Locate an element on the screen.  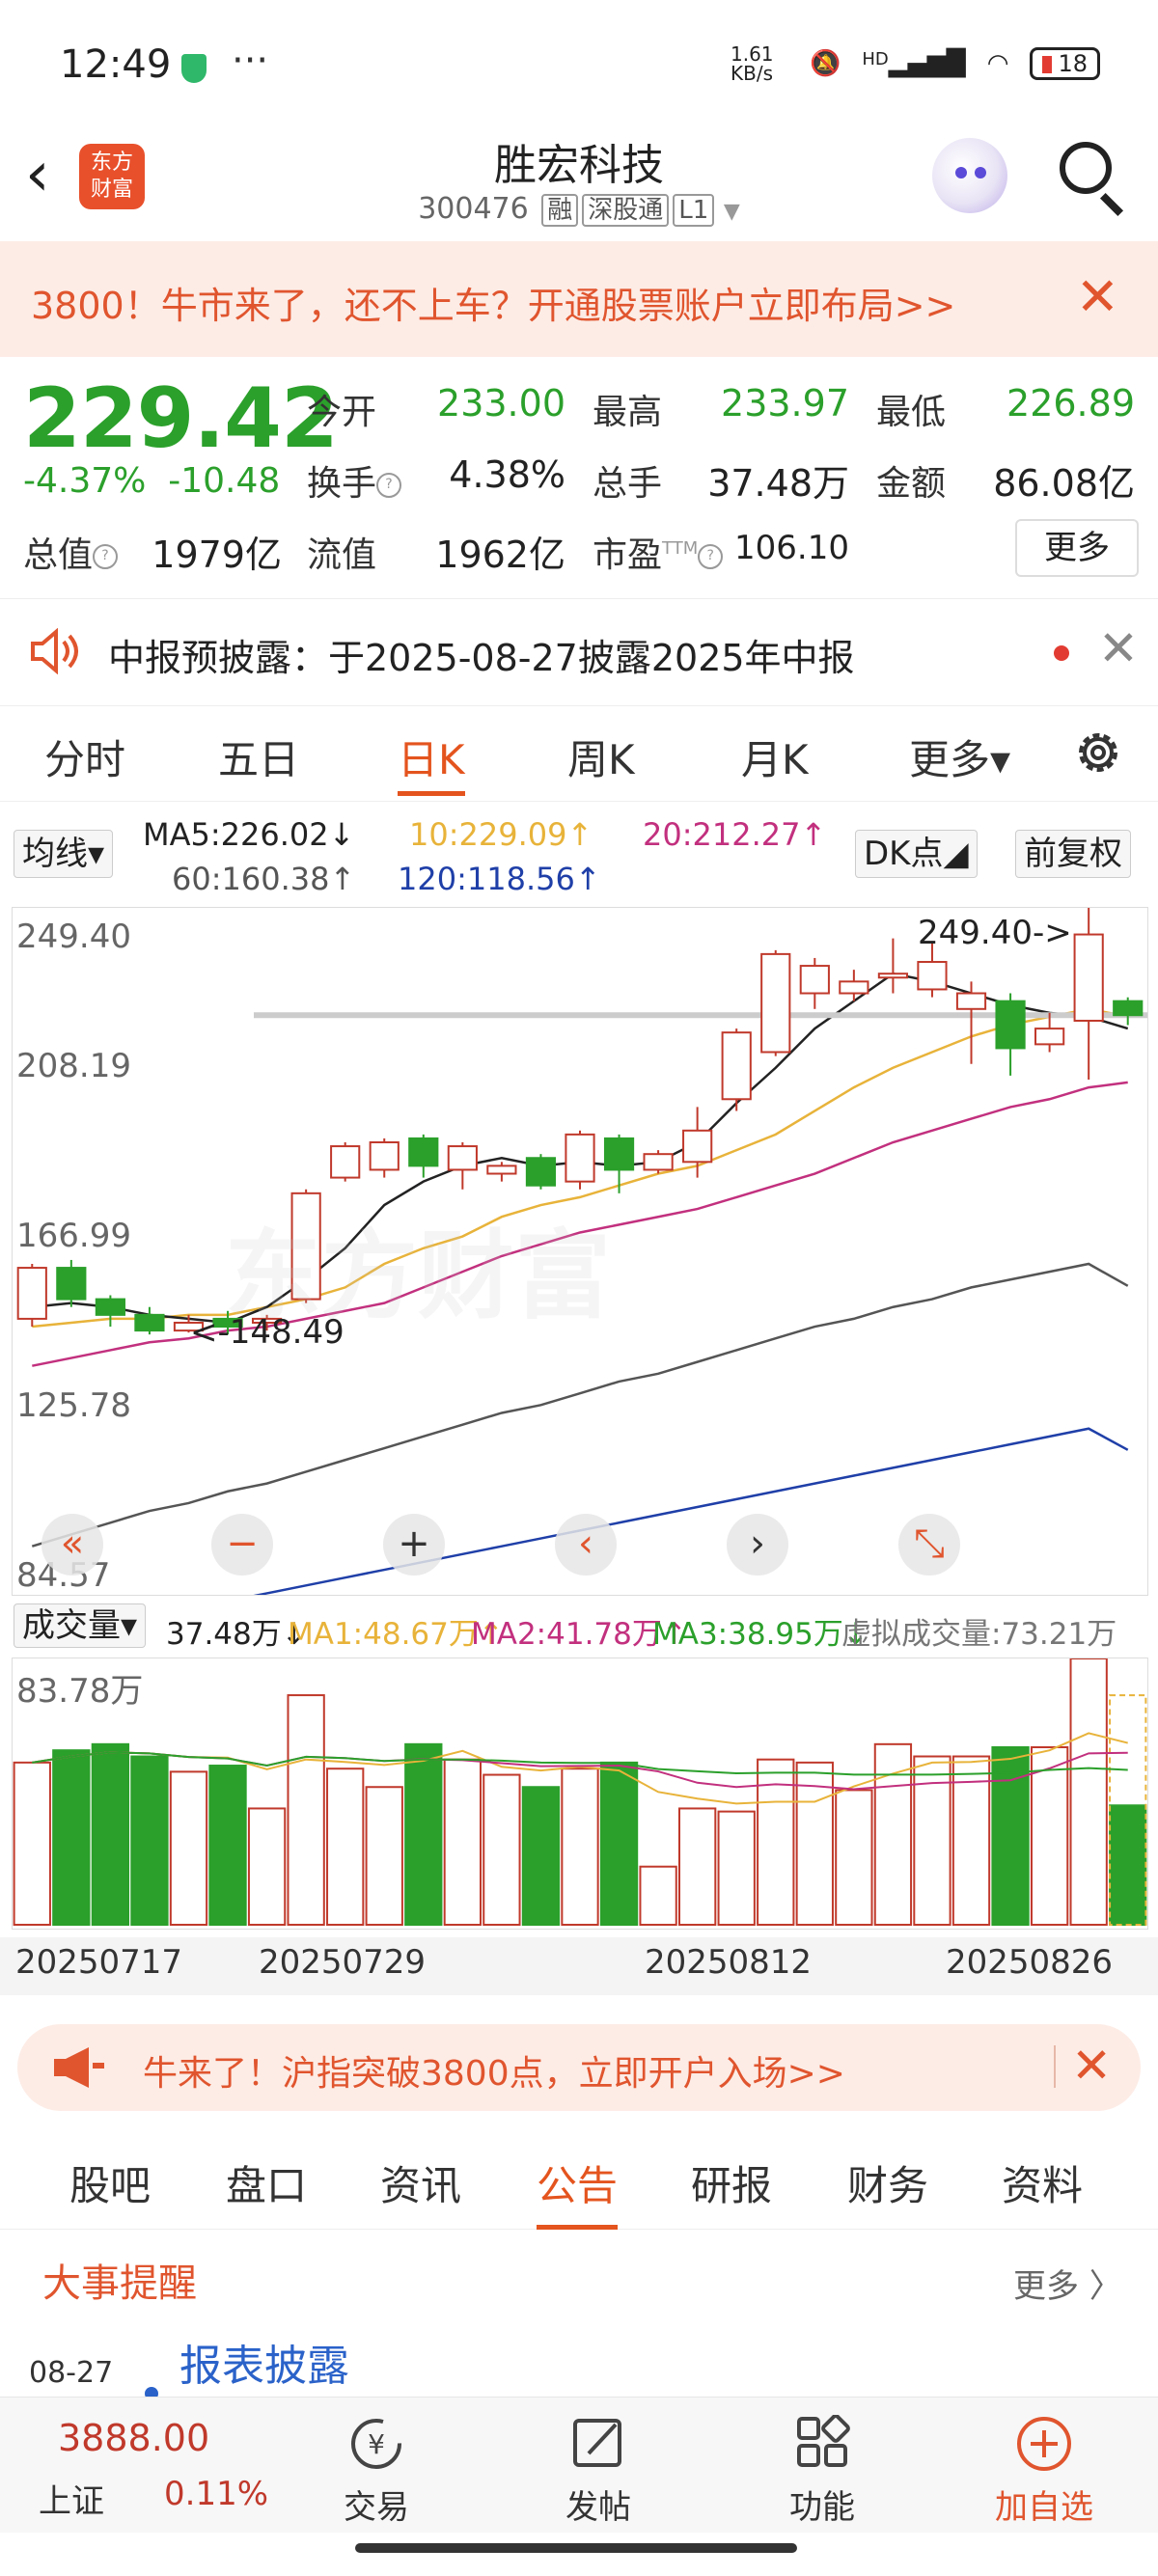
low-label: 最低 is located at coordinates (911, 413).